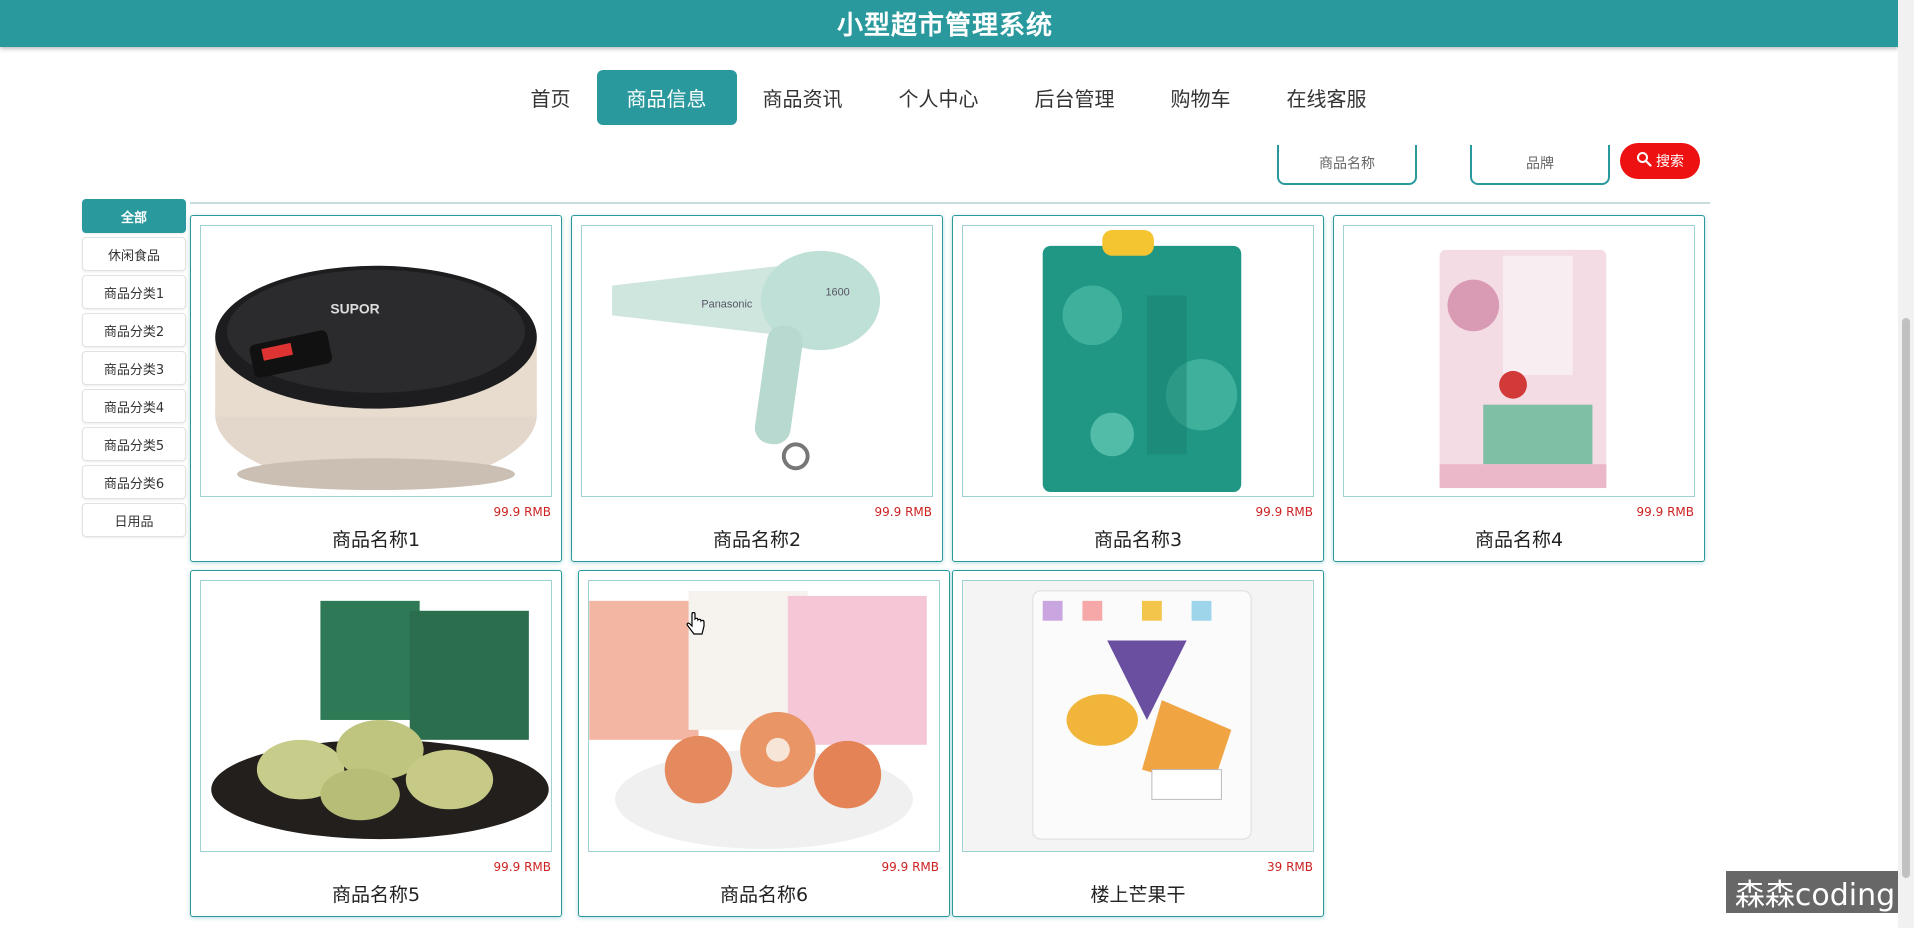 This screenshot has height=928, width=1914. What do you see at coordinates (134, 406) in the screenshot?
I see `category-4: 商品分类4` at bounding box center [134, 406].